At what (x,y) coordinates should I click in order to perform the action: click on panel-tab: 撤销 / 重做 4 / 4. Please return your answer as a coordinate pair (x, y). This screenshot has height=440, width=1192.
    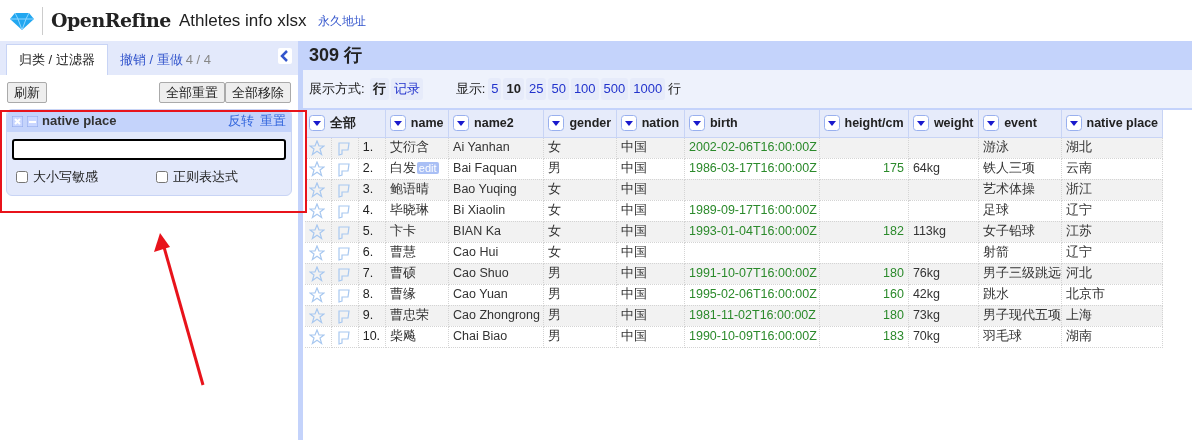
    Looking at the image, I should click on (165, 59).